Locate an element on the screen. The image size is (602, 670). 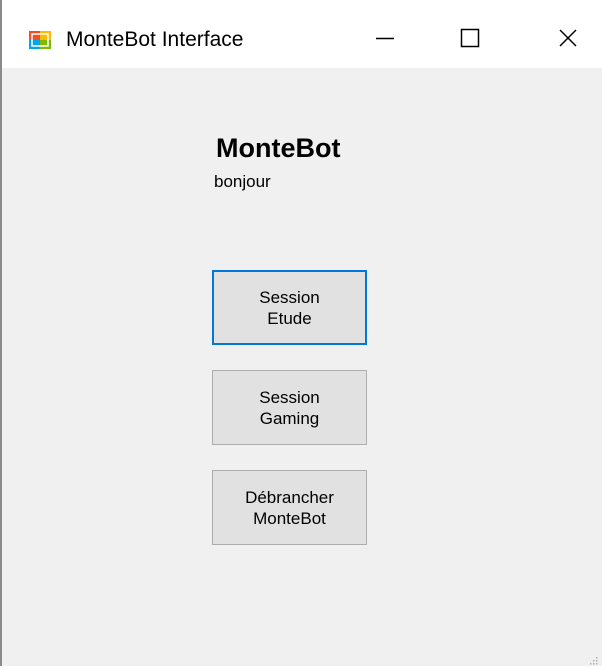
maximize-icon is located at coordinates (470, 38).